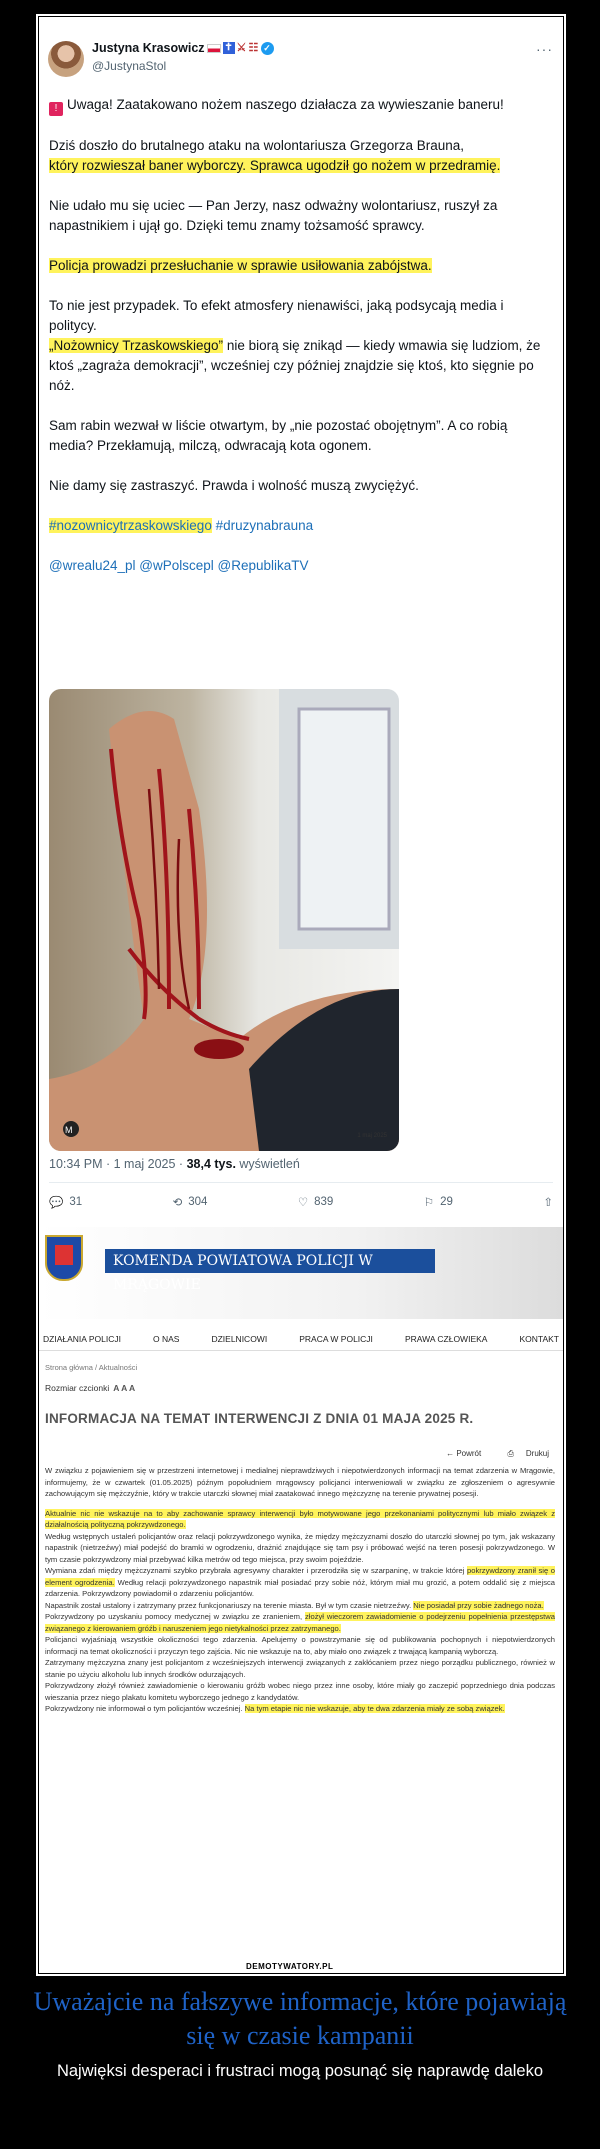 This screenshot has width=600, height=2149. I want to click on author-row: Justyna Krasowicz ✝ ⚔ ☷ ✓, so click(183, 48).